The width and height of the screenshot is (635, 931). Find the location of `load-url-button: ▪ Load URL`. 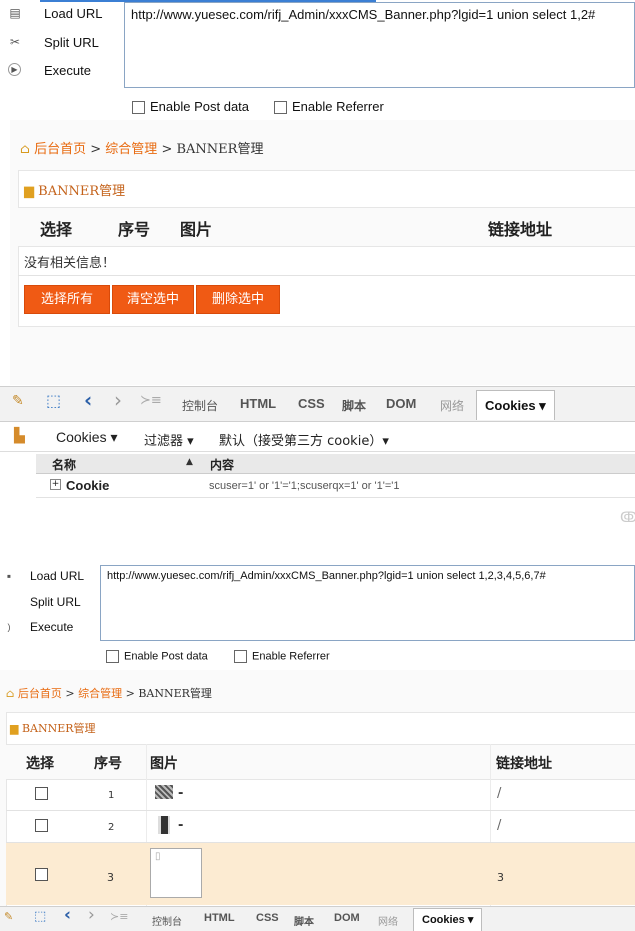

load-url-button: ▪ Load URL is located at coordinates (46, 576).